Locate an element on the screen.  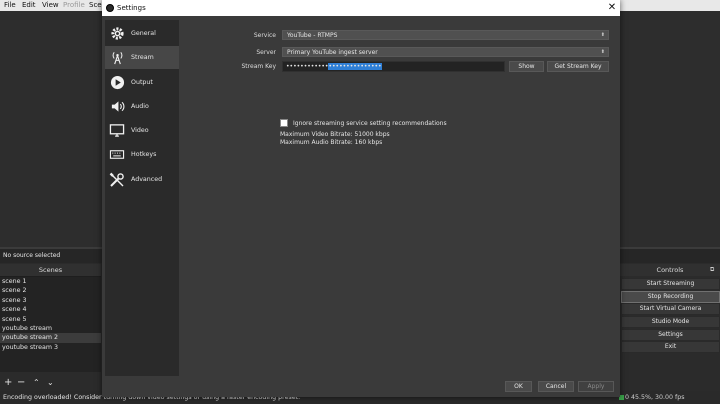
menu-view: View is located at coordinates (50, 5).